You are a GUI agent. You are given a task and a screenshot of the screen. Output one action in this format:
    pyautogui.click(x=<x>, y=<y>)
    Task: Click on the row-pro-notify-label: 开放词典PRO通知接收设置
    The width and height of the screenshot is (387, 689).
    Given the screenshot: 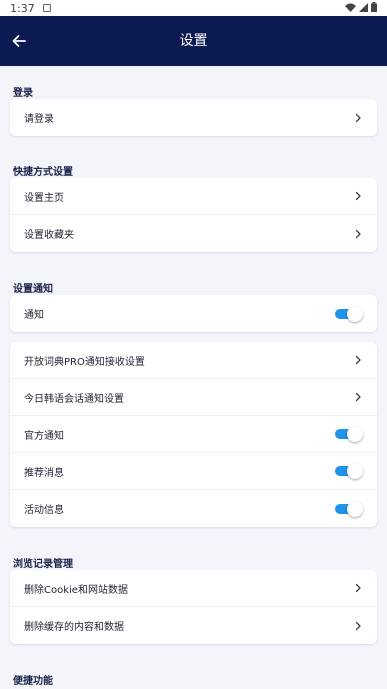 What is the action you would take?
    pyautogui.click(x=84, y=362)
    